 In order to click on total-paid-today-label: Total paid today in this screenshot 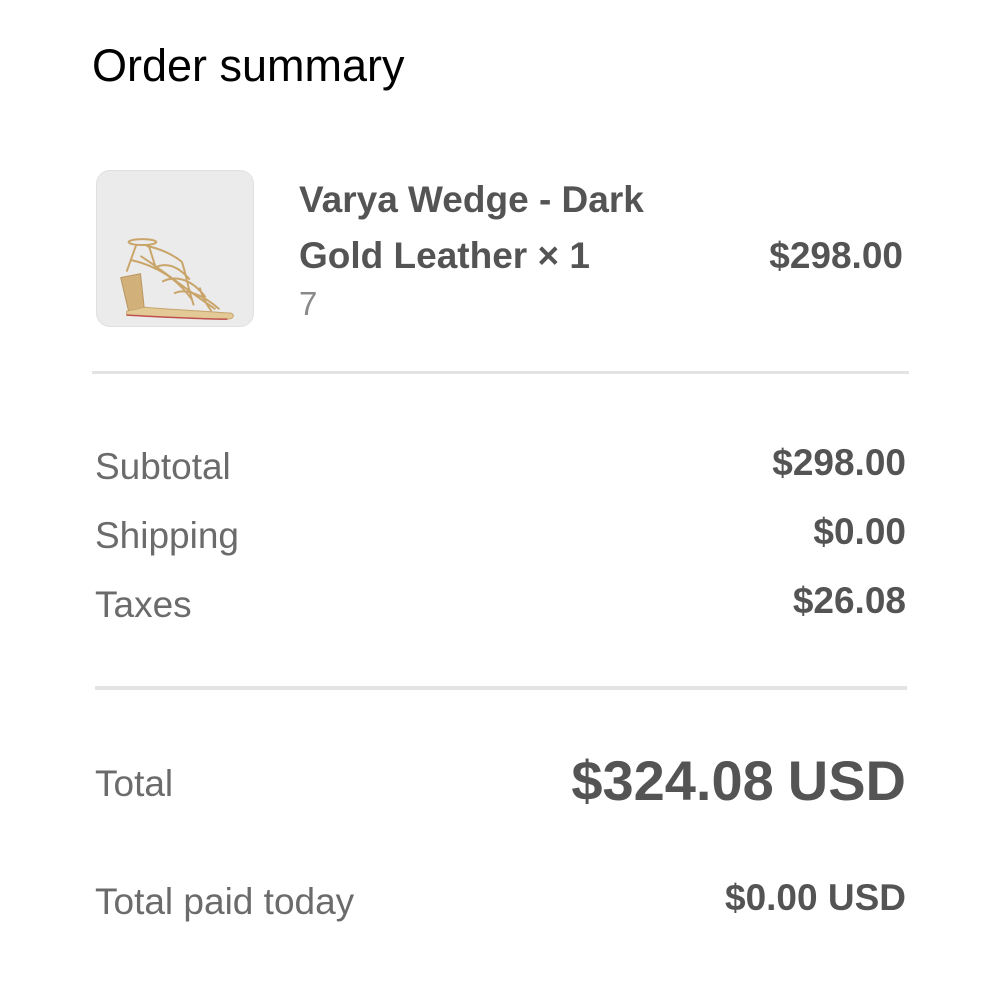, I will do `click(225, 901)`.